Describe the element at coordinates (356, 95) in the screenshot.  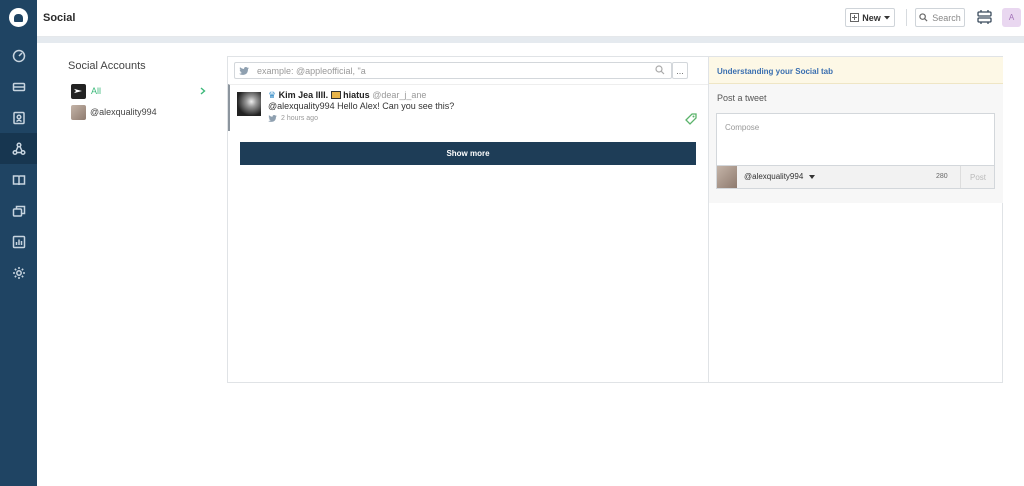
I see `tweet-author-status: hiatus` at that location.